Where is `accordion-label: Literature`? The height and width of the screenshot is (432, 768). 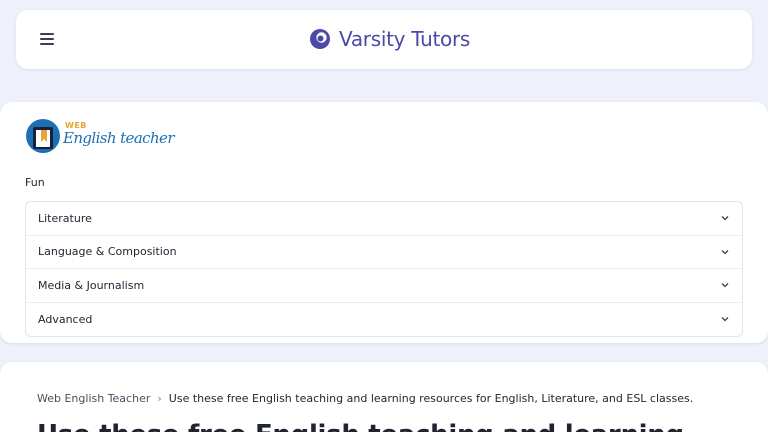
accordion-label: Literature is located at coordinates (65, 218).